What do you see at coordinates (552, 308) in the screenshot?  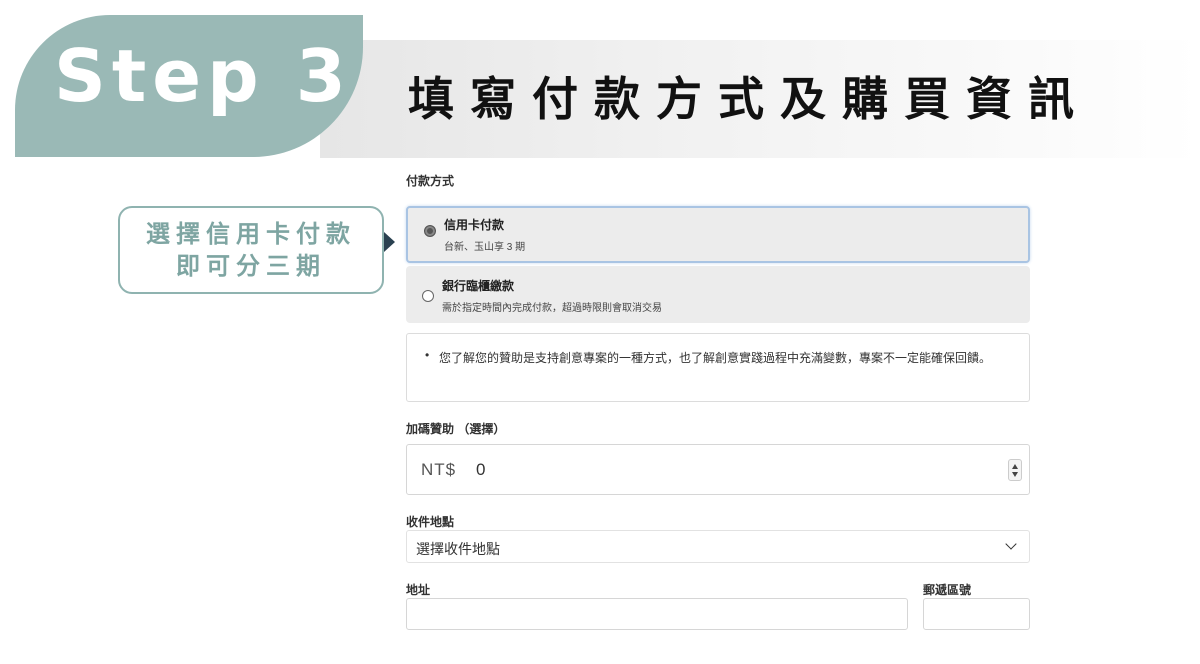 I see `option-subtitle: 需於指定時間內完成付款，超過時限則會取消交易` at bounding box center [552, 308].